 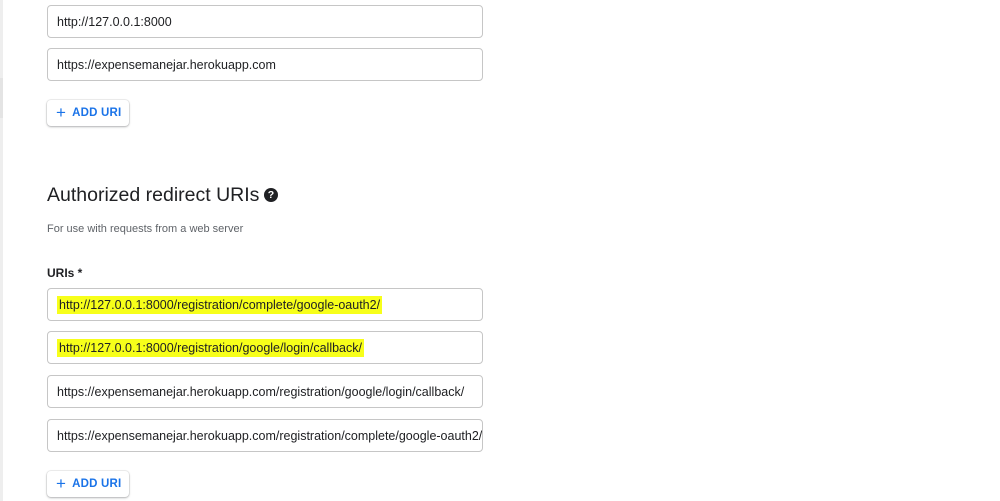 I want to click on add-redirect-uri-button: + ADD URI, so click(x=88, y=484).